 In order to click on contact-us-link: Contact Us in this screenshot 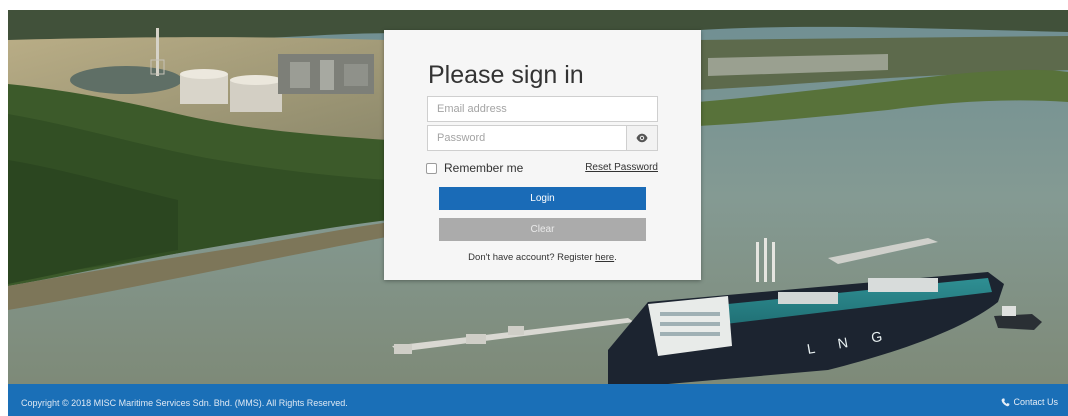, I will do `click(1029, 402)`.